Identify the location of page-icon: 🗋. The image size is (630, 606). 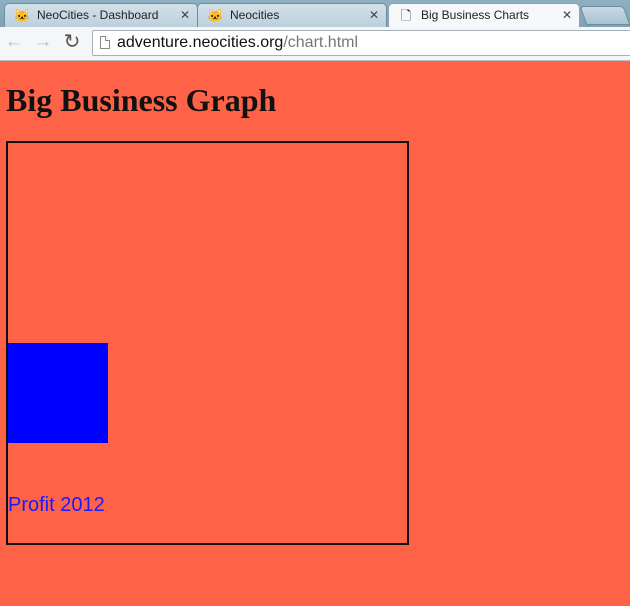
(406, 15).